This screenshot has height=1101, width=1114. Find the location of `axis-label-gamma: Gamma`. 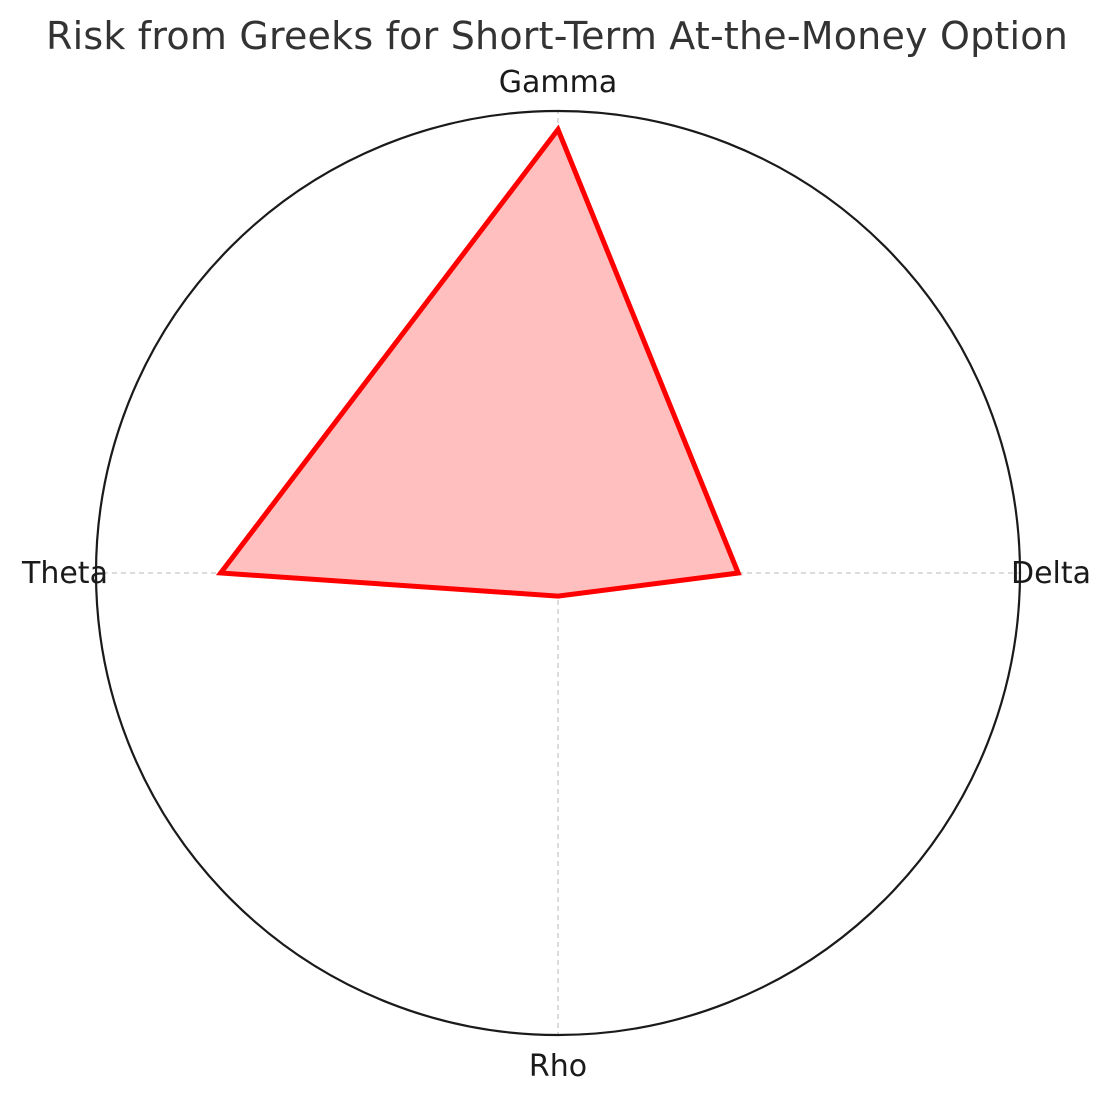

axis-label-gamma: Gamma is located at coordinates (558, 82).